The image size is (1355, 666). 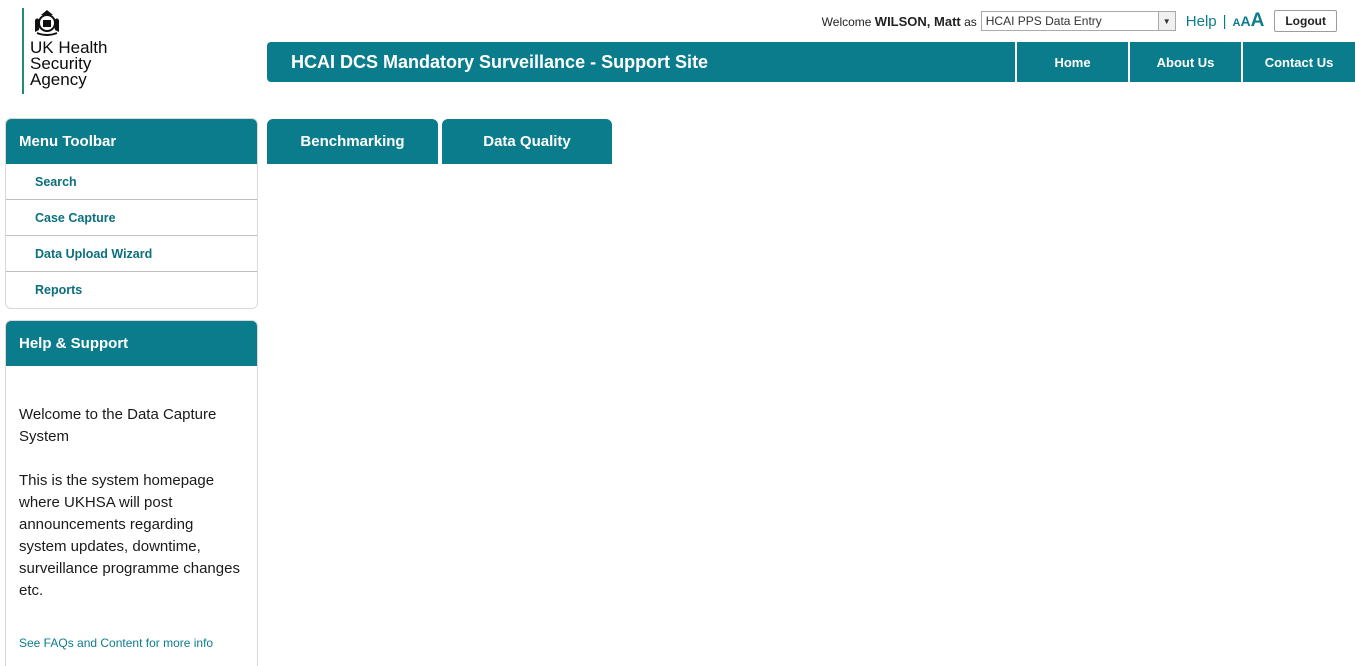 I want to click on user-name: WILSON, Matt, so click(x=917, y=21).